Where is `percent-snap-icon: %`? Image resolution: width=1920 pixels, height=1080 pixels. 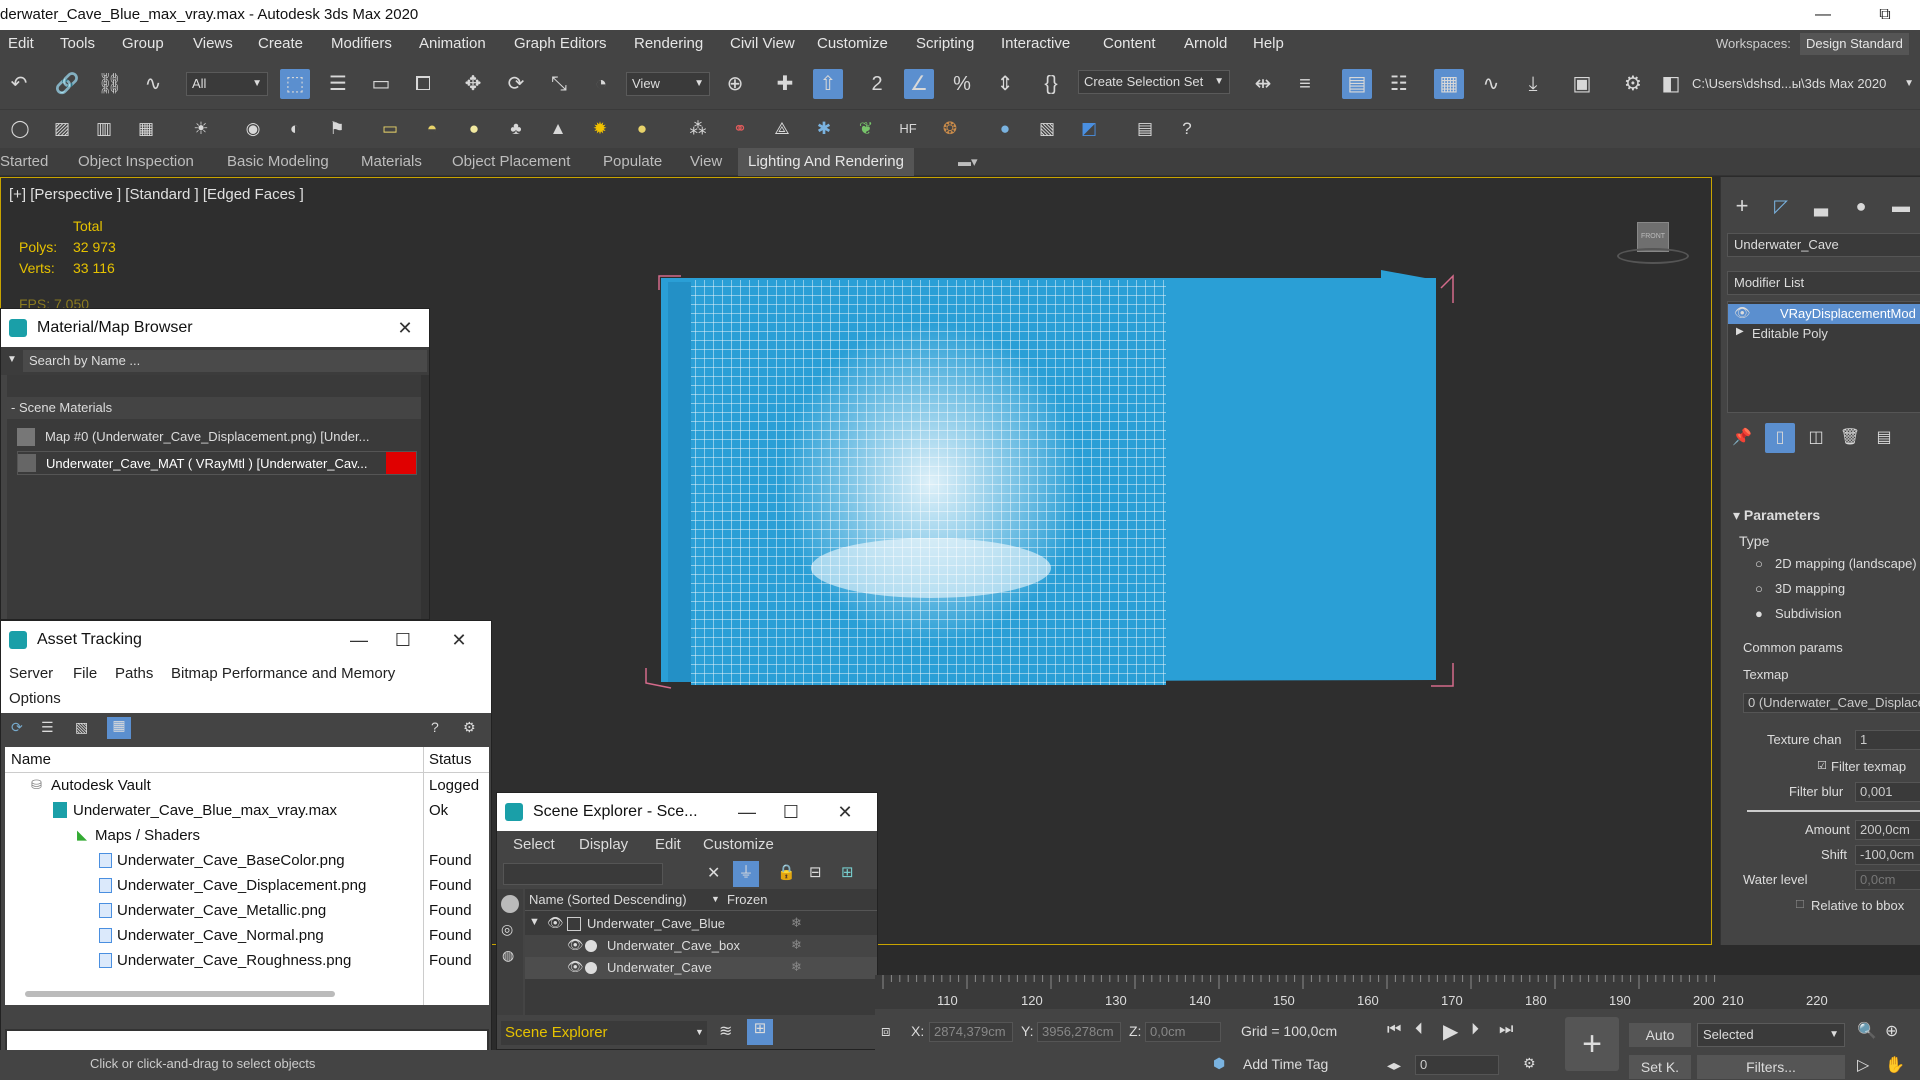 percent-snap-icon: % is located at coordinates (962, 84).